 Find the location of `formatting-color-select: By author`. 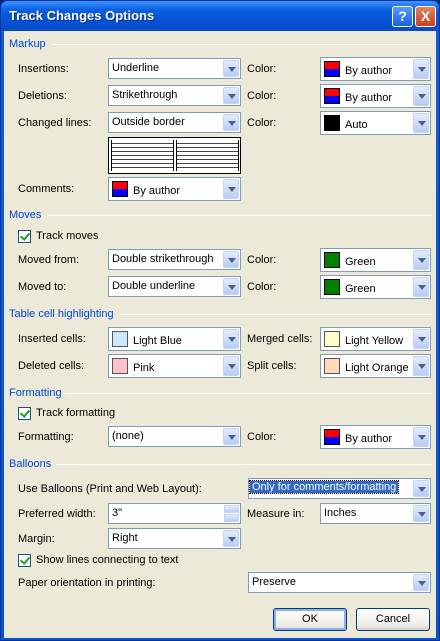

formatting-color-select: By author is located at coordinates (375, 437).